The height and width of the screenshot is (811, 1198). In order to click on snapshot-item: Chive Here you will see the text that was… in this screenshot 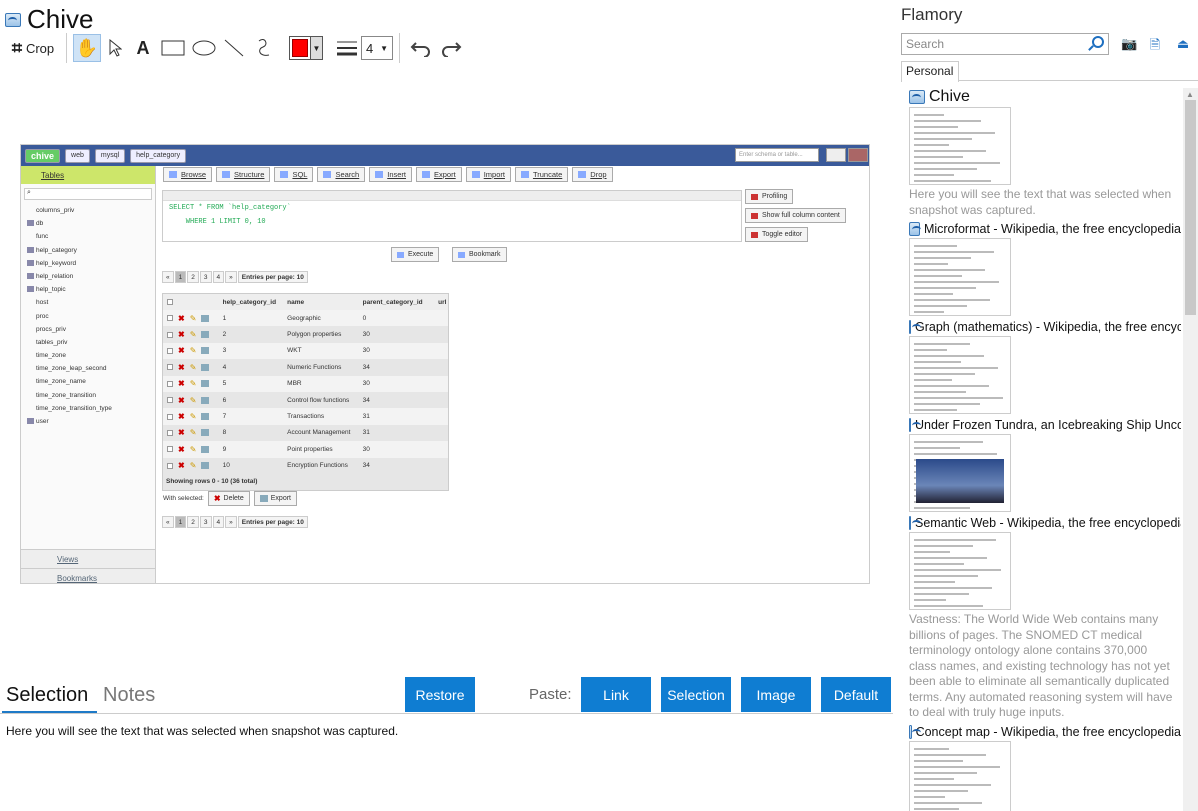, I will do `click(1045, 153)`.